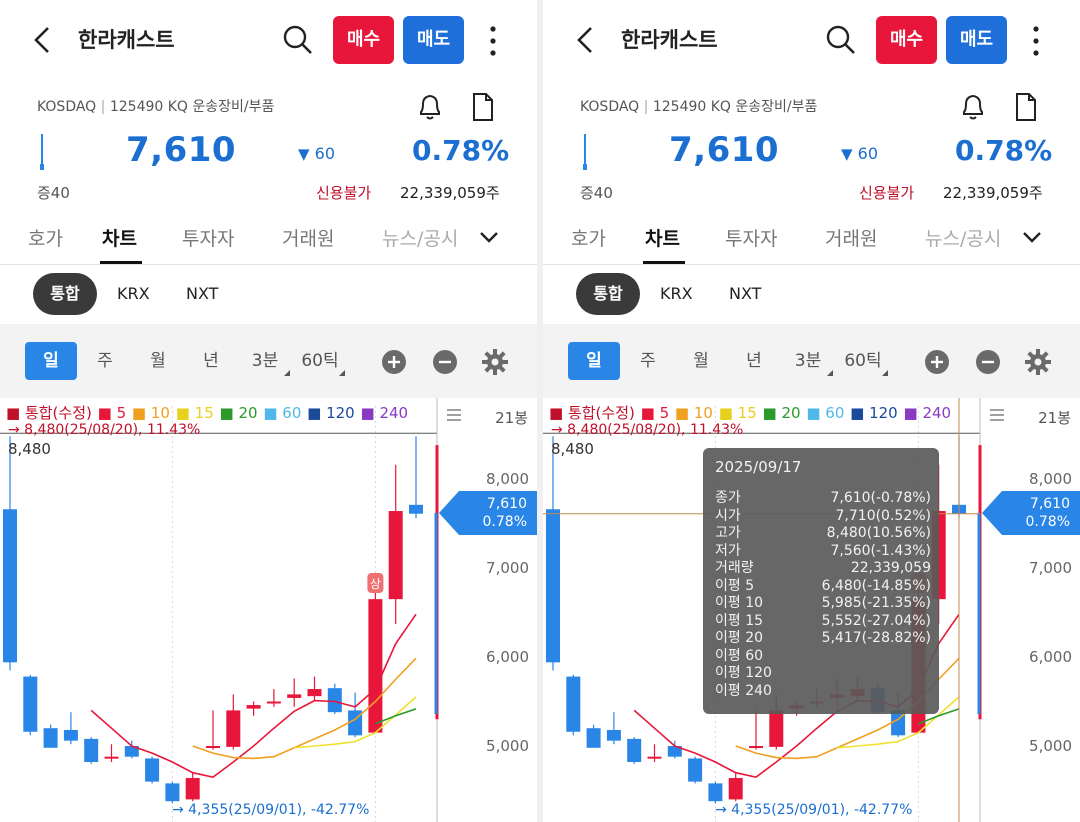  Describe the element at coordinates (728, 498) in the screenshot. I see `tooltip-label: 종가` at that location.